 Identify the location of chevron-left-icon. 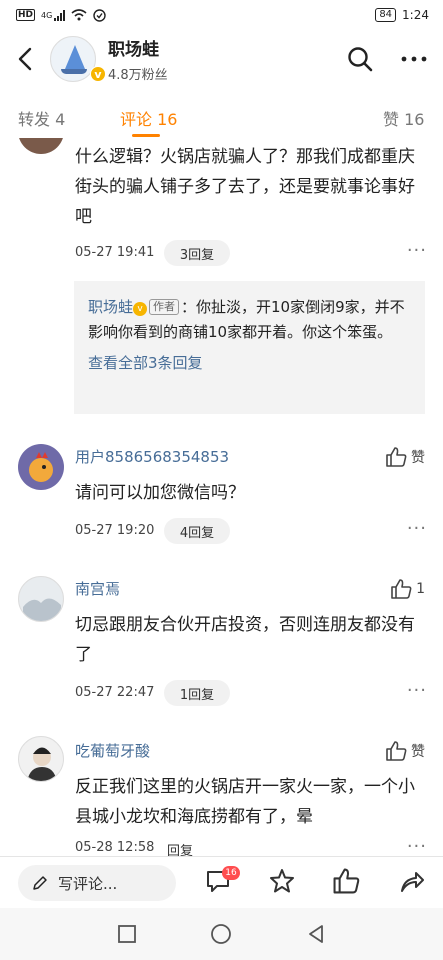
(25, 59).